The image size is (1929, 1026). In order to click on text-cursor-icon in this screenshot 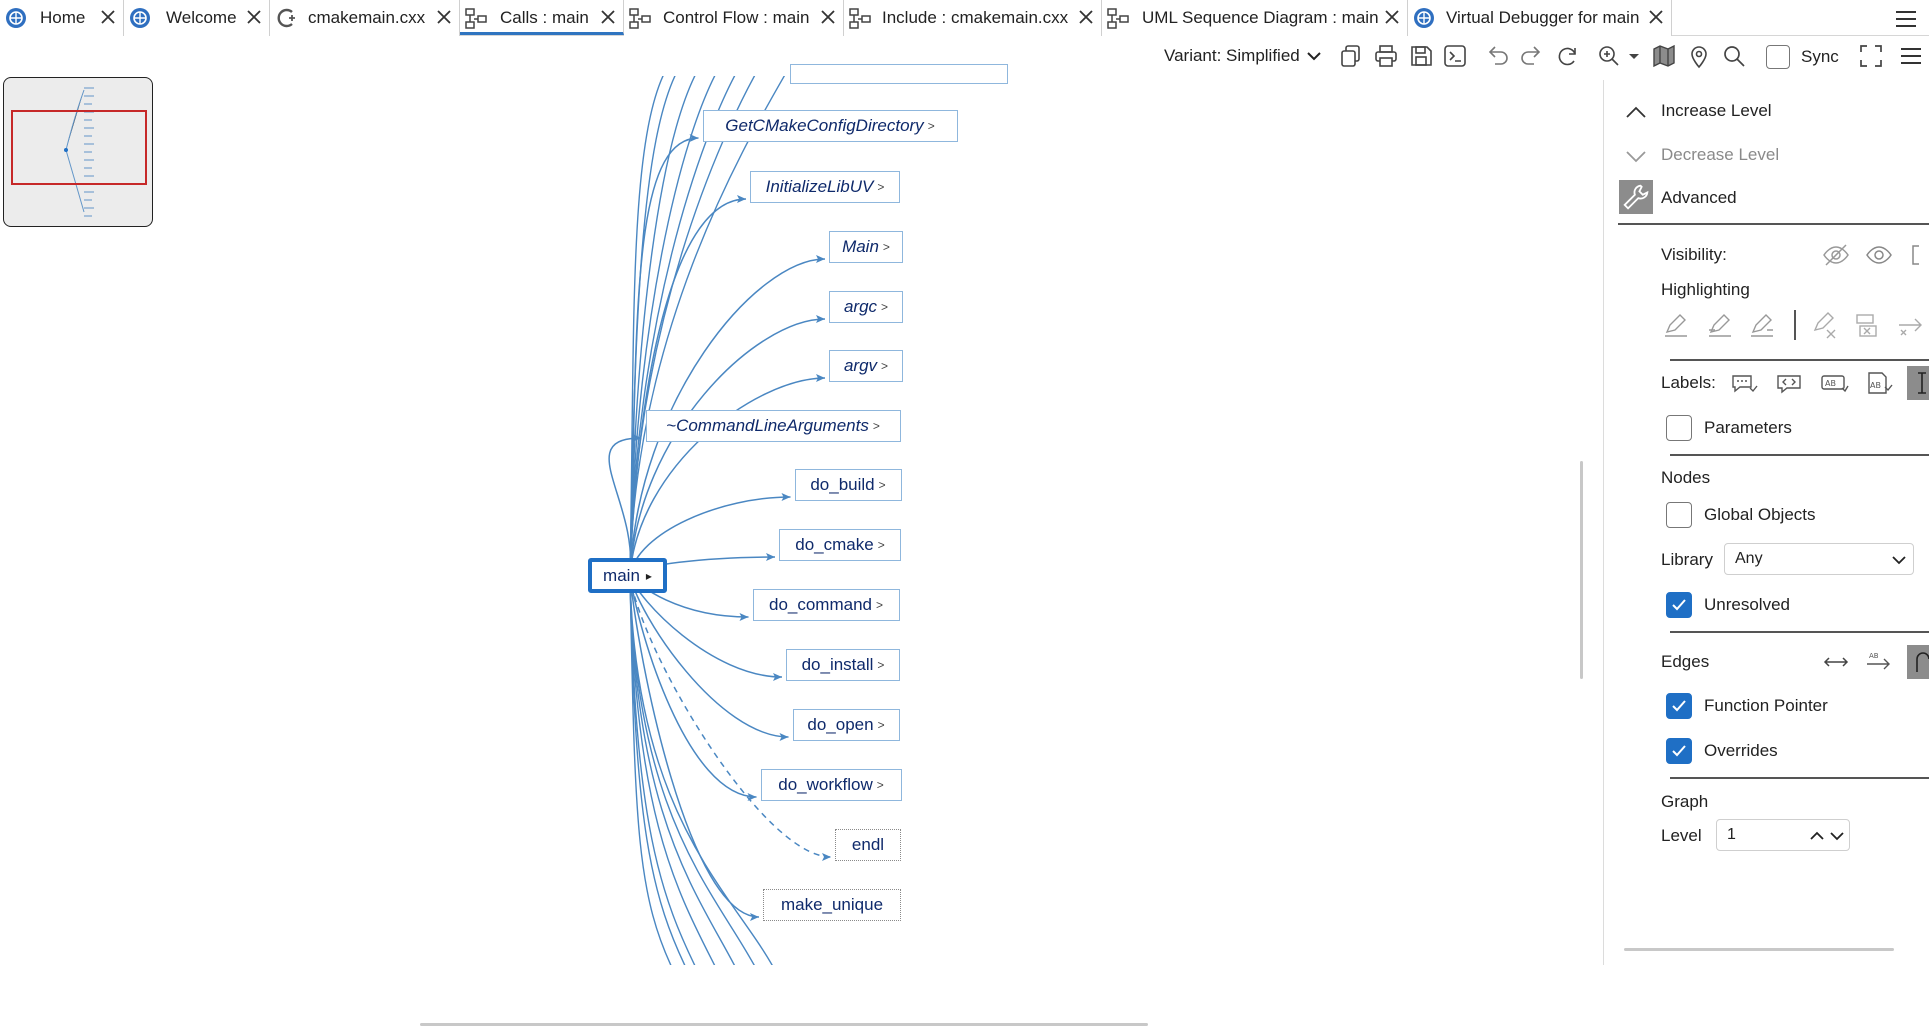, I will do `click(1918, 383)`.